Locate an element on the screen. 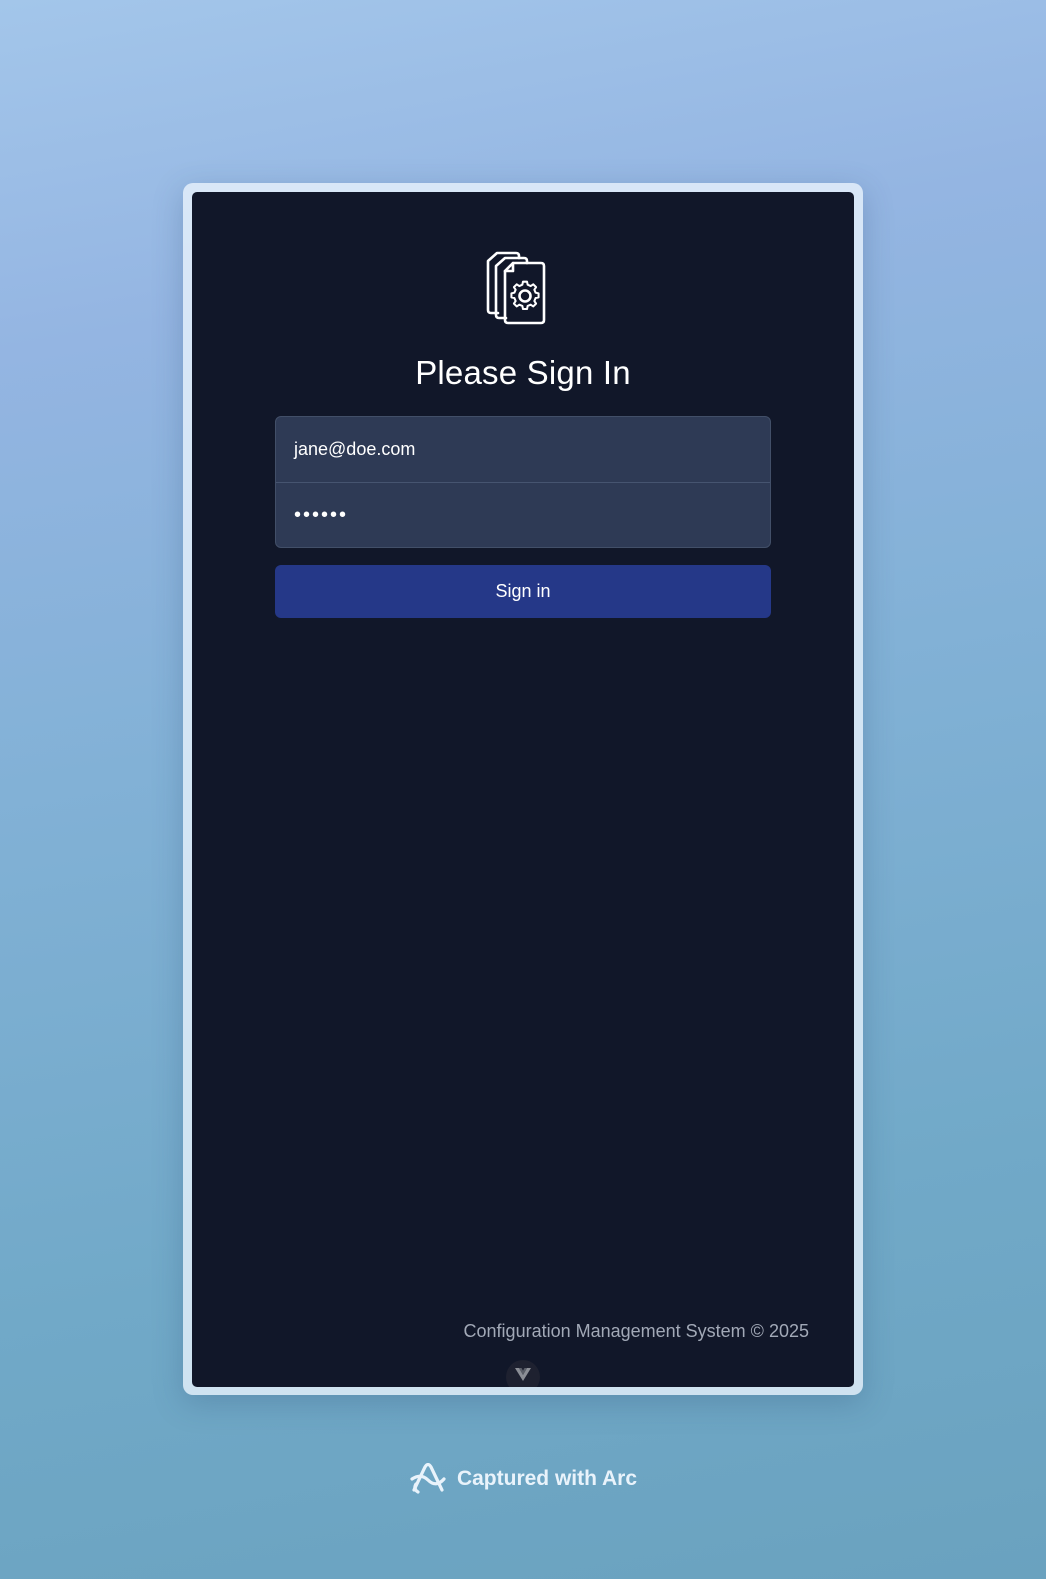  config-documents-gear-icon is located at coordinates (519, 288).